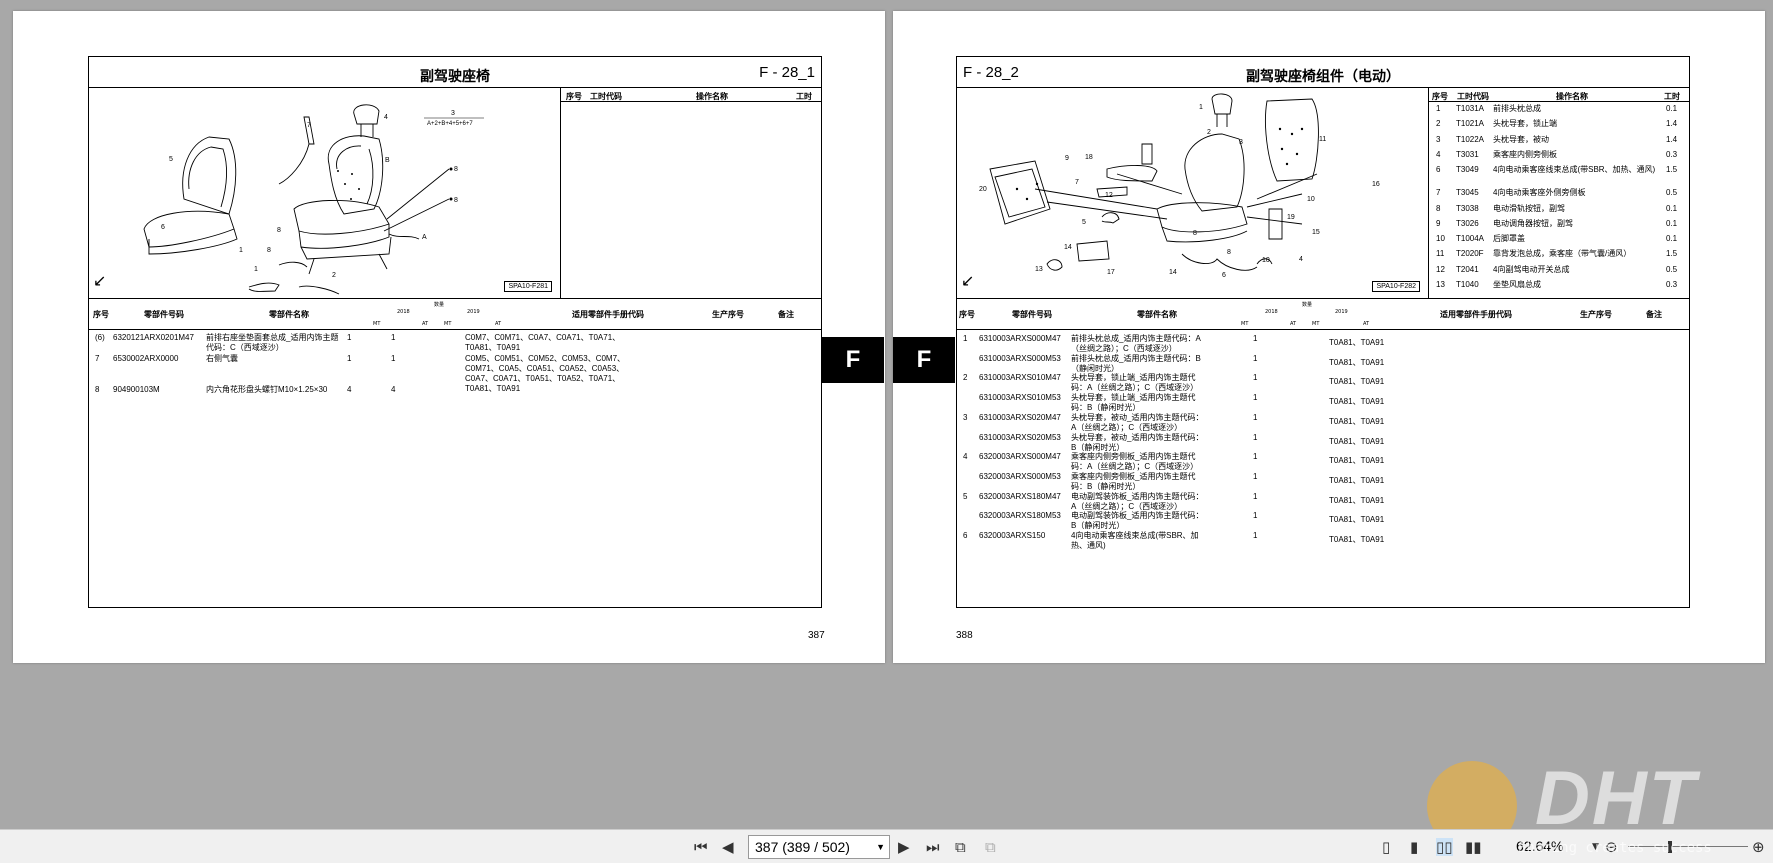  Describe the element at coordinates (1615, 848) in the screenshot. I see `watermark-subtitle: Sharing creates success` at that location.